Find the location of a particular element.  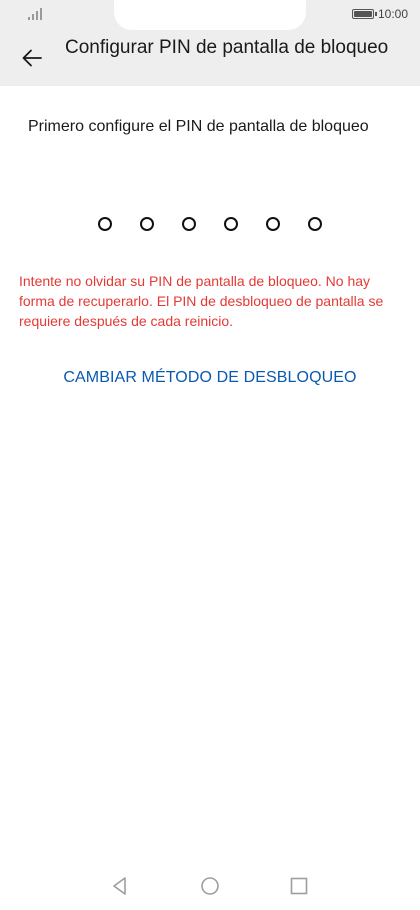

notch is located at coordinates (210, 15).